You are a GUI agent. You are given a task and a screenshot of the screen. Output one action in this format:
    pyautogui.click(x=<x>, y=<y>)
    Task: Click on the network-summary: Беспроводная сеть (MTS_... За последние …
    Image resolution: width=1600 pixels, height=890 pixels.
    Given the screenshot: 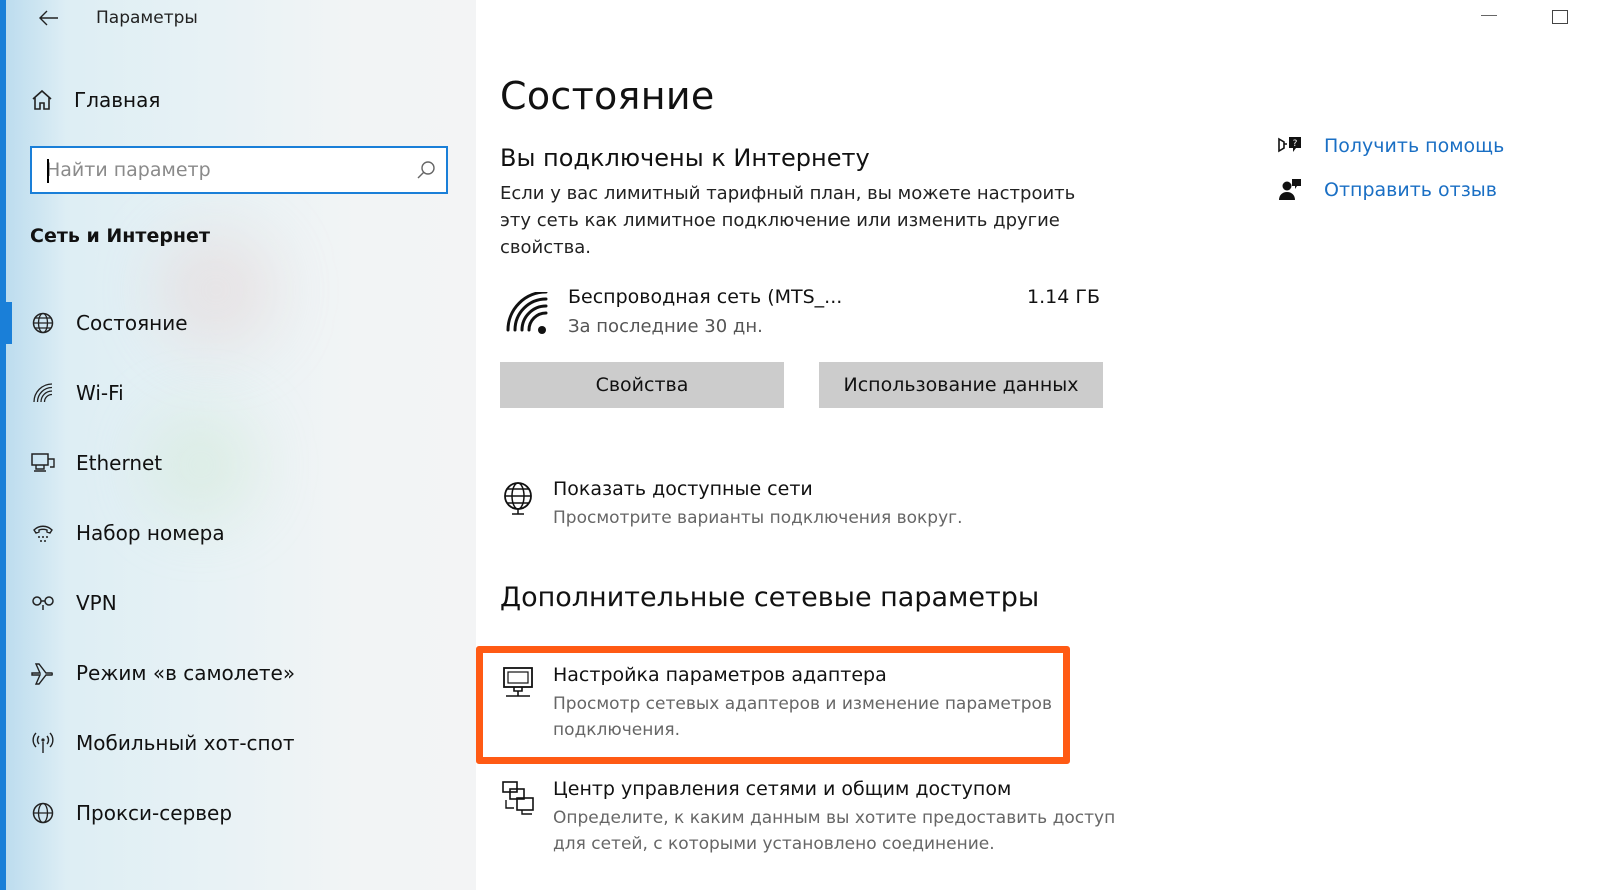 What is the action you would take?
    pyautogui.click(x=800, y=316)
    